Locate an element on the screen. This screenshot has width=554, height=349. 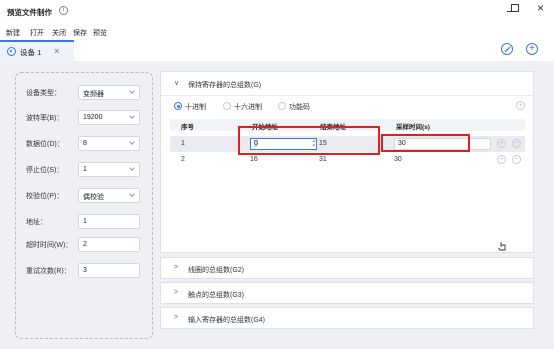
field-address: 地址： 1 is located at coordinates (85, 221).